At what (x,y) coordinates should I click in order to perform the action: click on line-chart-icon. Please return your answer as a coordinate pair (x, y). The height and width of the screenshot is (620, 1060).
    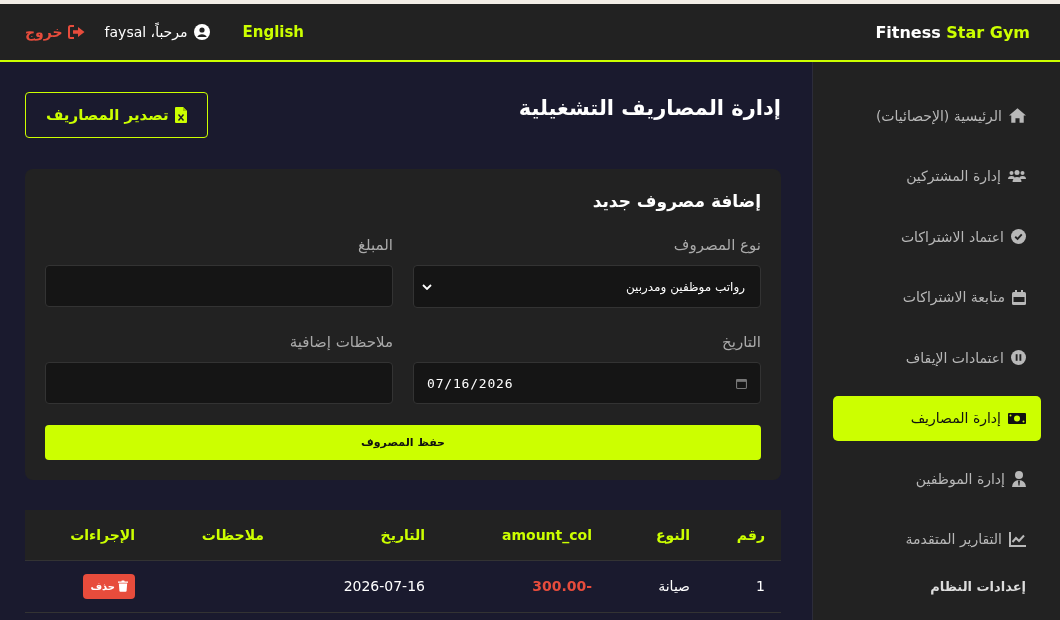
    Looking at the image, I should click on (1017, 539).